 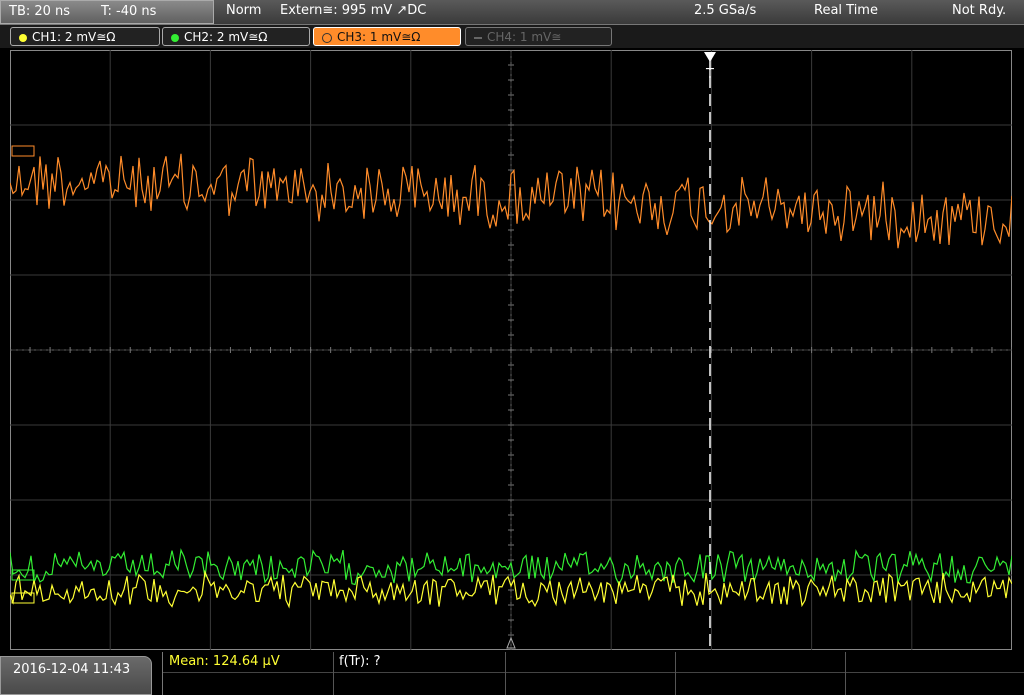 What do you see at coordinates (593, 662) in the screenshot?
I see `measurement-row` at bounding box center [593, 662].